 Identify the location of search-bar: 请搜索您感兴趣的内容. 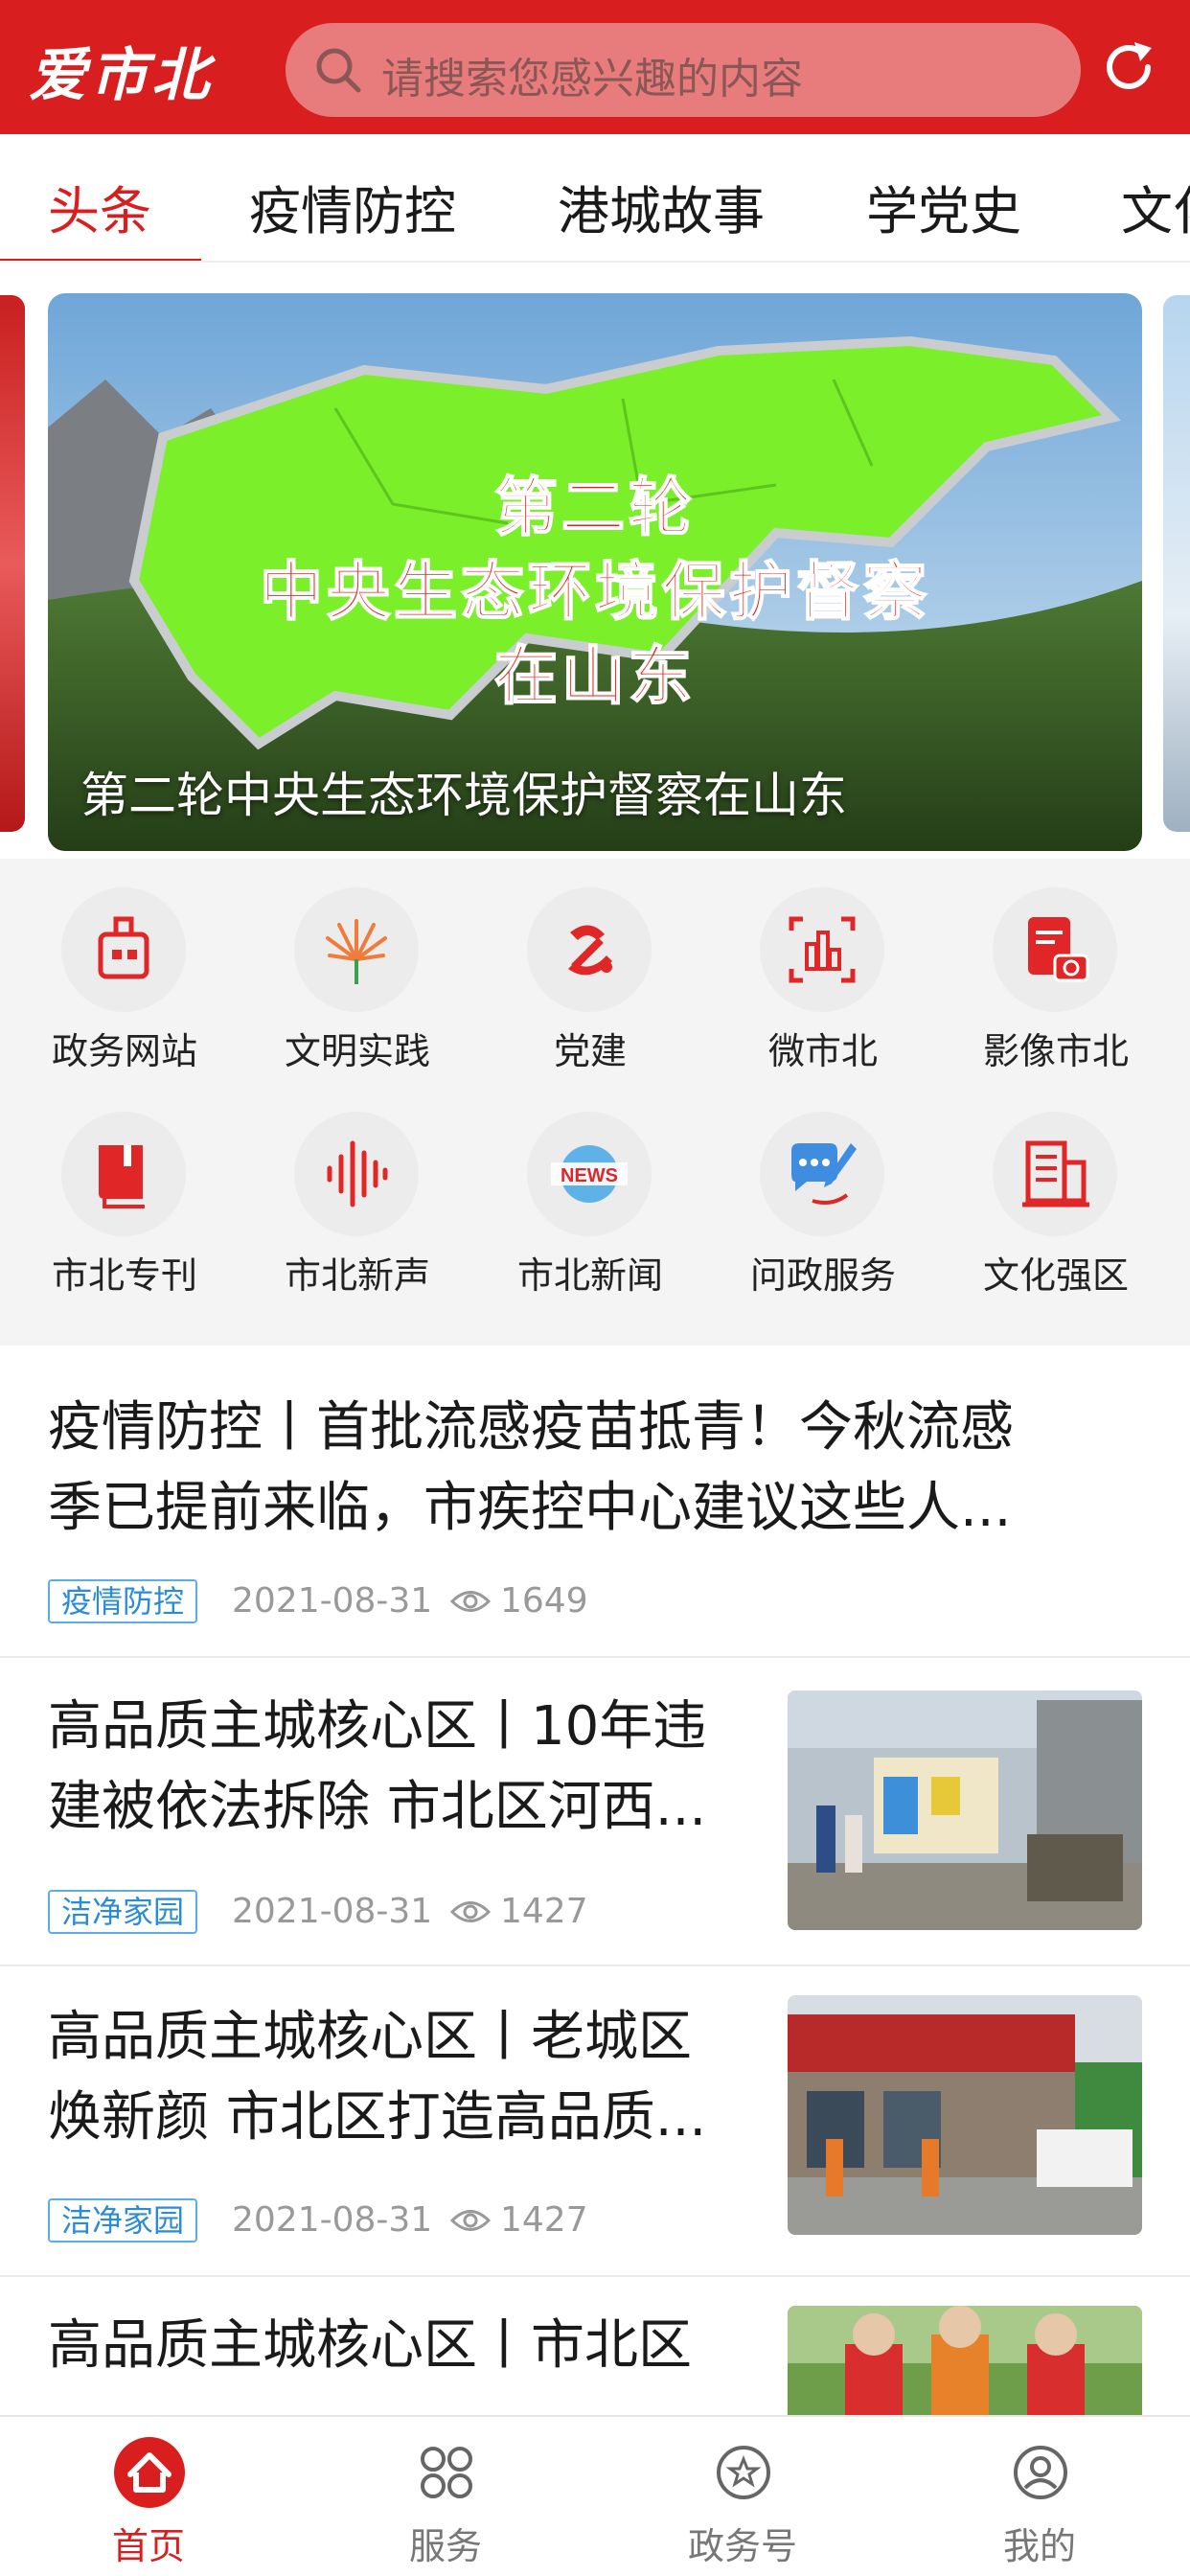
(684, 70).